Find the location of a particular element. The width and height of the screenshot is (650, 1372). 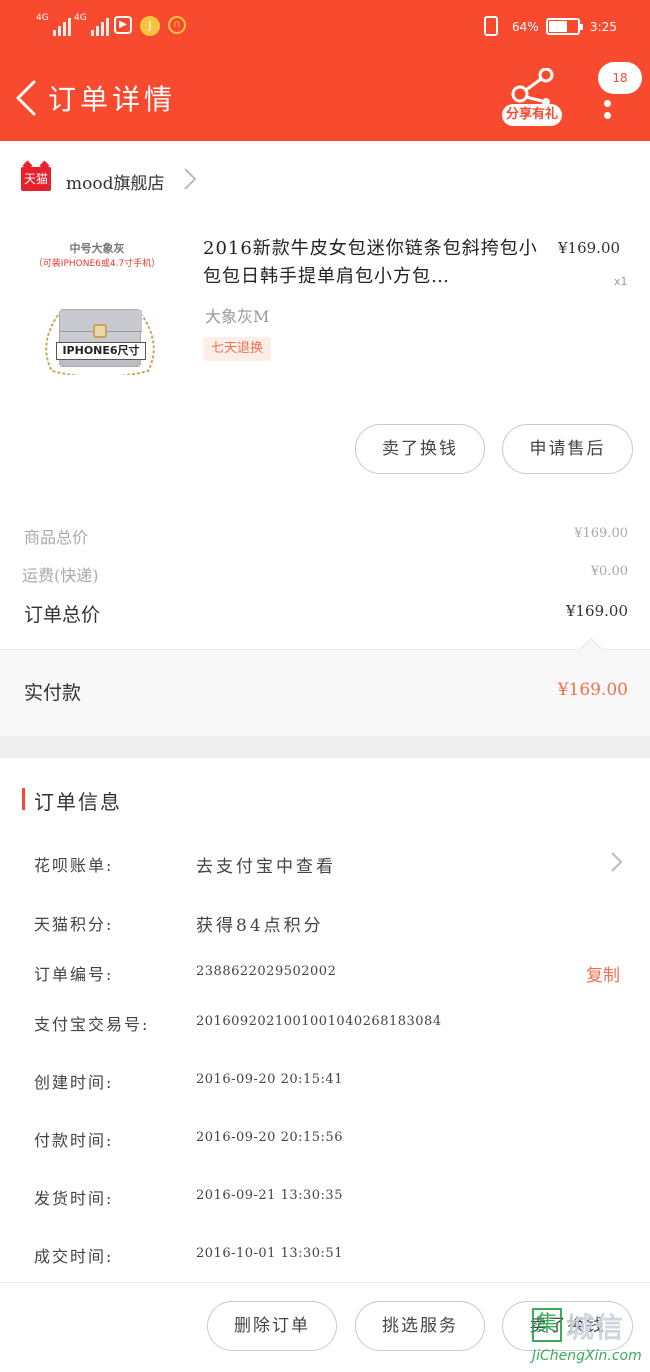

payment-time-label: 付款时间: is located at coordinates (74, 1140).